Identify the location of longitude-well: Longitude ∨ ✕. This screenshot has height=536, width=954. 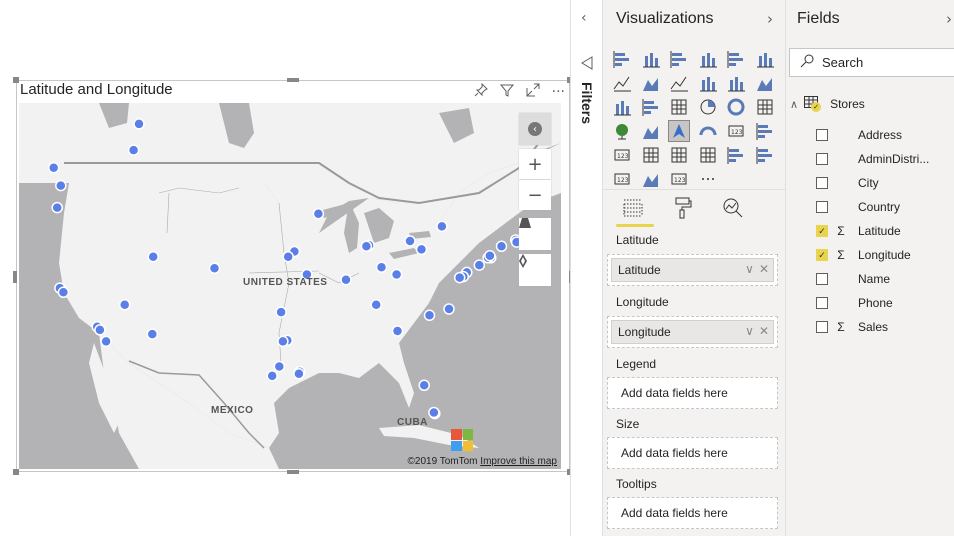
(692, 332).